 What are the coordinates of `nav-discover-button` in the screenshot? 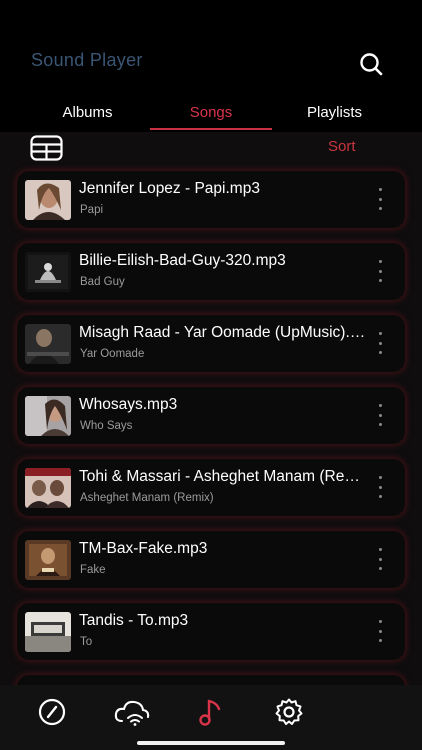 It's located at (52, 712).